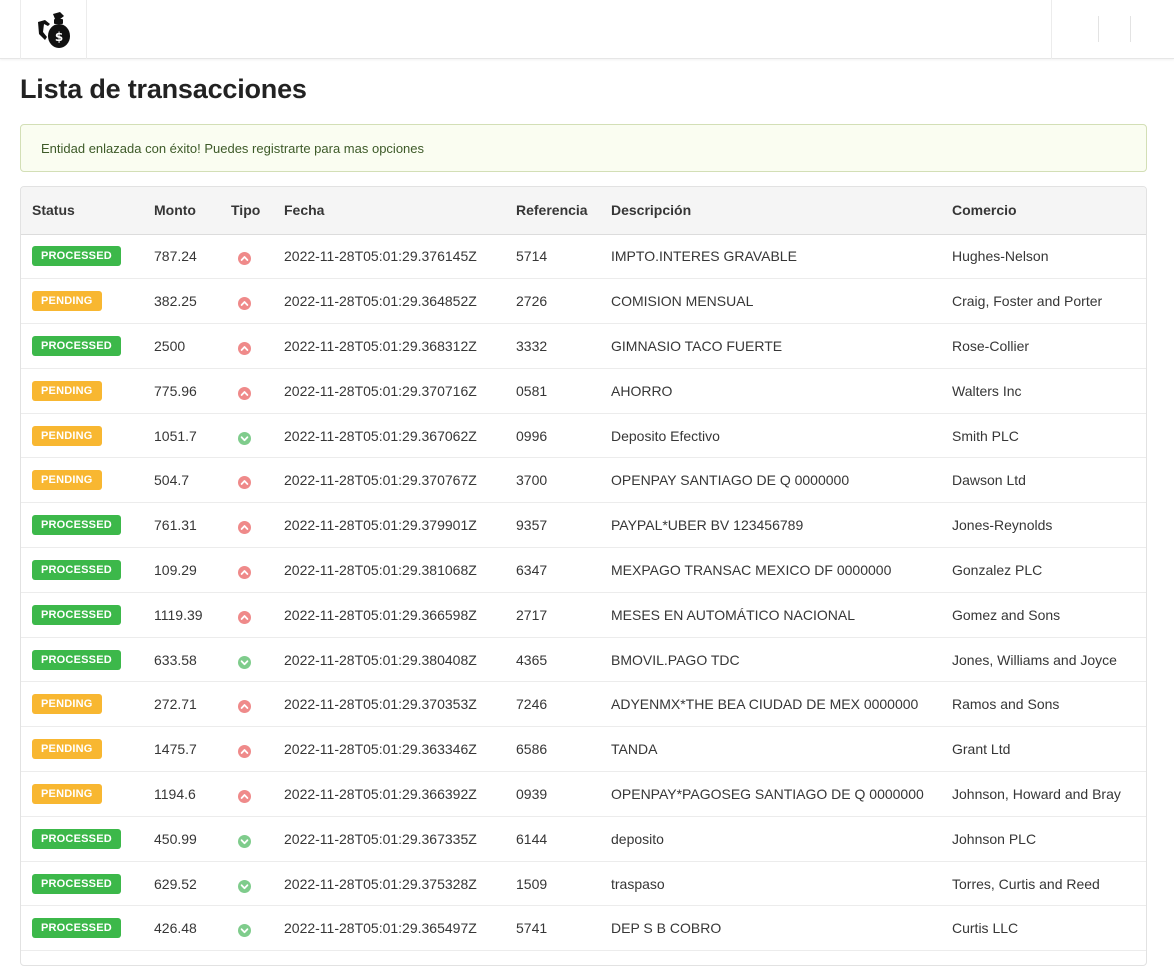 The image size is (1174, 966). I want to click on column-header-descripcion: Descripción, so click(770, 211).